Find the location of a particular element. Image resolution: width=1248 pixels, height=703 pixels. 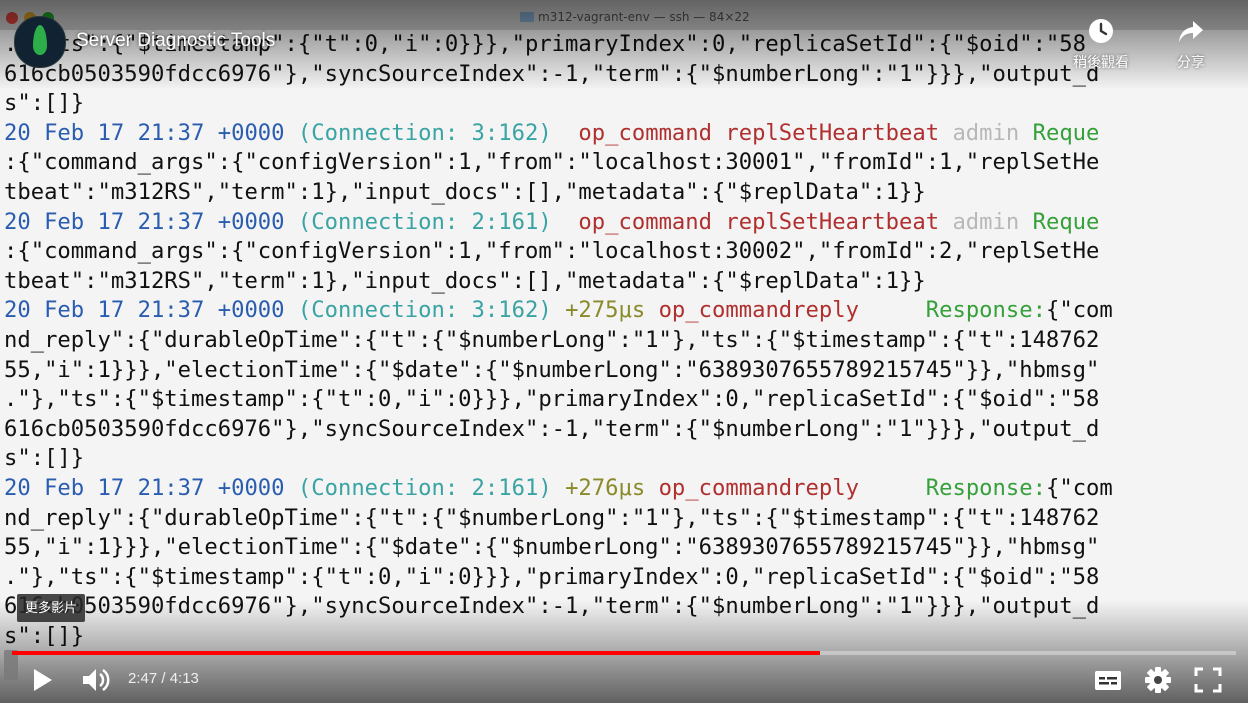

terminal-window-title: m312-vagrant-env — ssh — 84×22 is located at coordinates (635, 17).